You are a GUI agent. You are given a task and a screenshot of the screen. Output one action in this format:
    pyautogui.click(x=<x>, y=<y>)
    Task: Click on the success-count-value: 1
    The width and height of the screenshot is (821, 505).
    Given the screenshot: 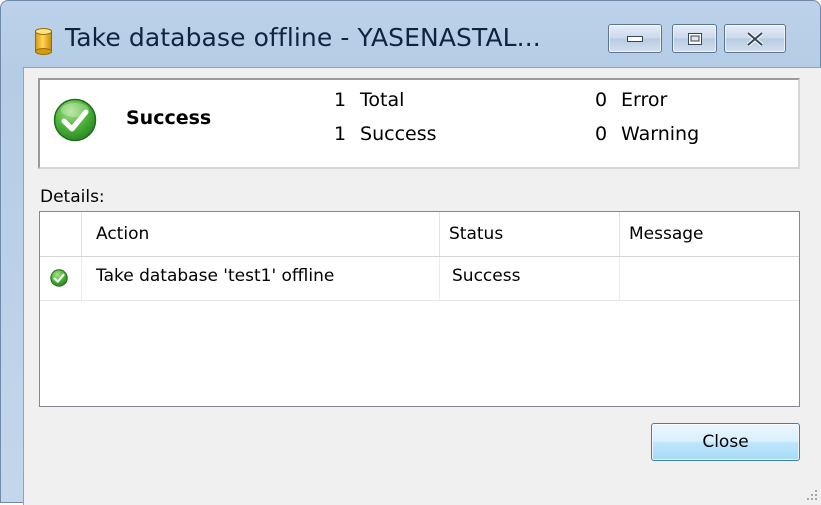 What is the action you would take?
    pyautogui.click(x=340, y=134)
    